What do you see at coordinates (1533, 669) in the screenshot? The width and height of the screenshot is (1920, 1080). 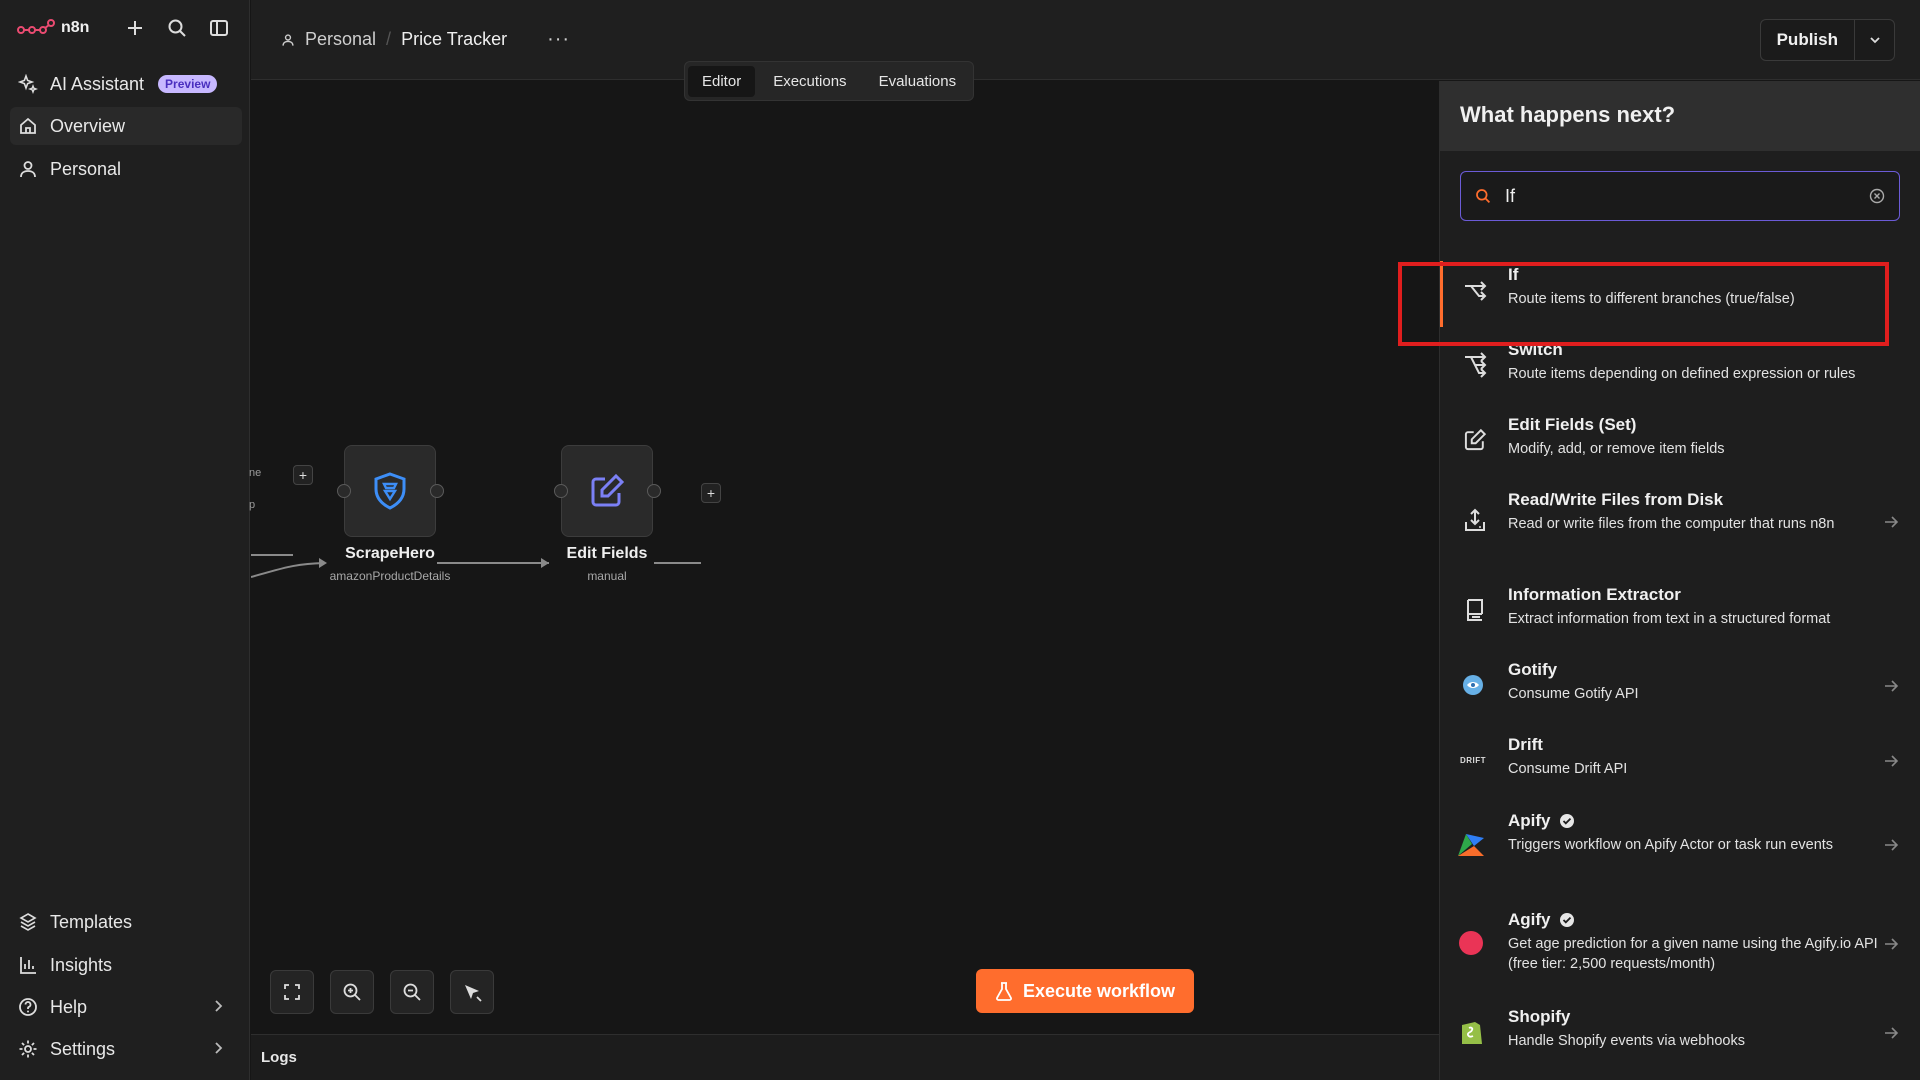 I see `node-item-name: Gotify` at bounding box center [1533, 669].